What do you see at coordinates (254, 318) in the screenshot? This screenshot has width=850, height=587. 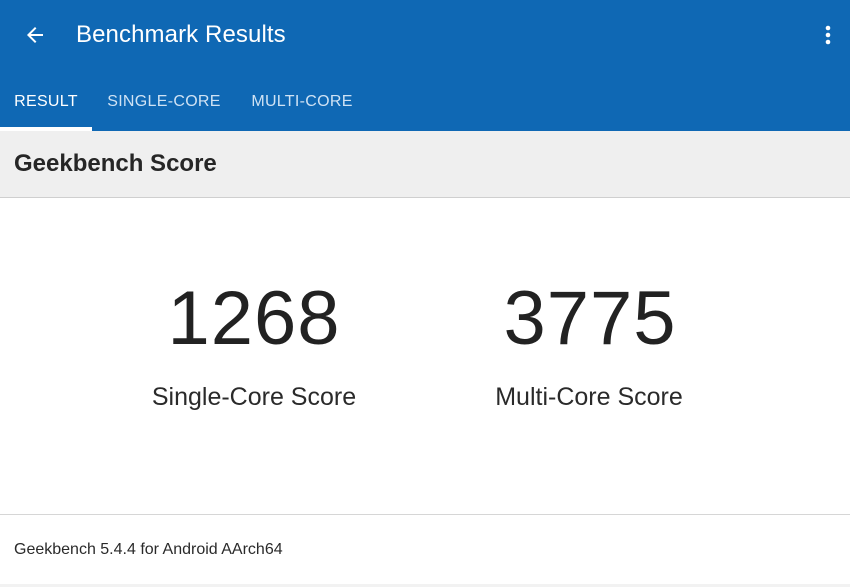 I see `single-core-score-value: 1268` at bounding box center [254, 318].